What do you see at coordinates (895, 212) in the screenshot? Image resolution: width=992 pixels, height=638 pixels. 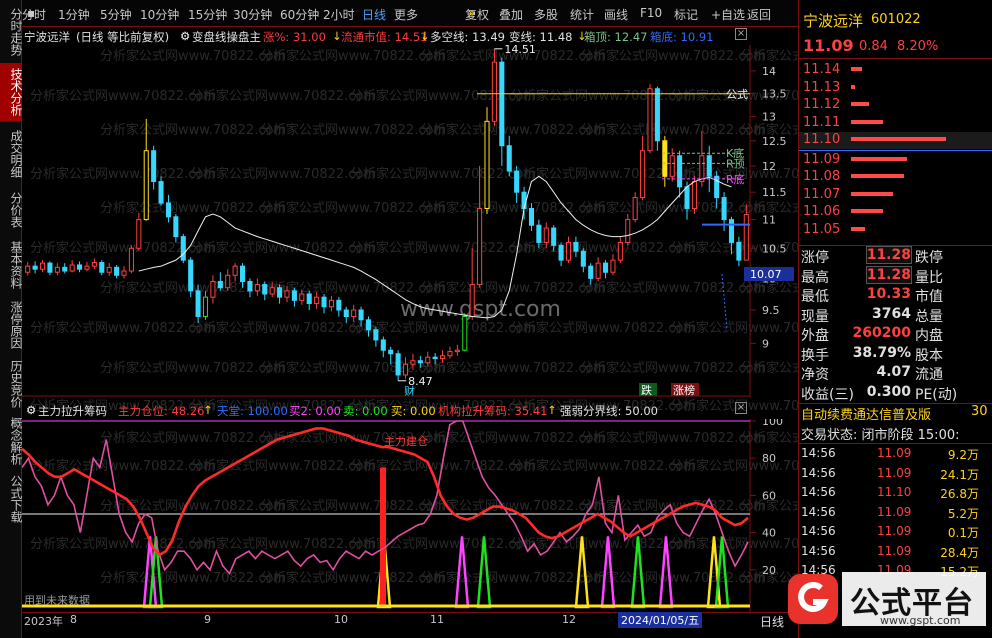 I see `orderbook-row: 11.06` at bounding box center [895, 212].